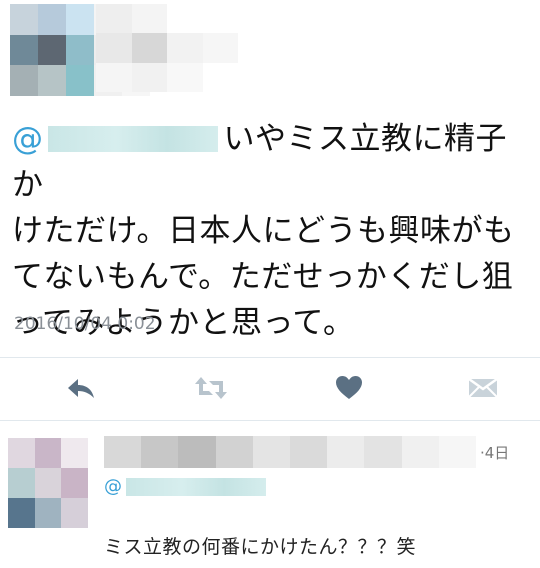 This screenshot has height=568, width=540. I want to click on retweet-button, so click(211, 388).